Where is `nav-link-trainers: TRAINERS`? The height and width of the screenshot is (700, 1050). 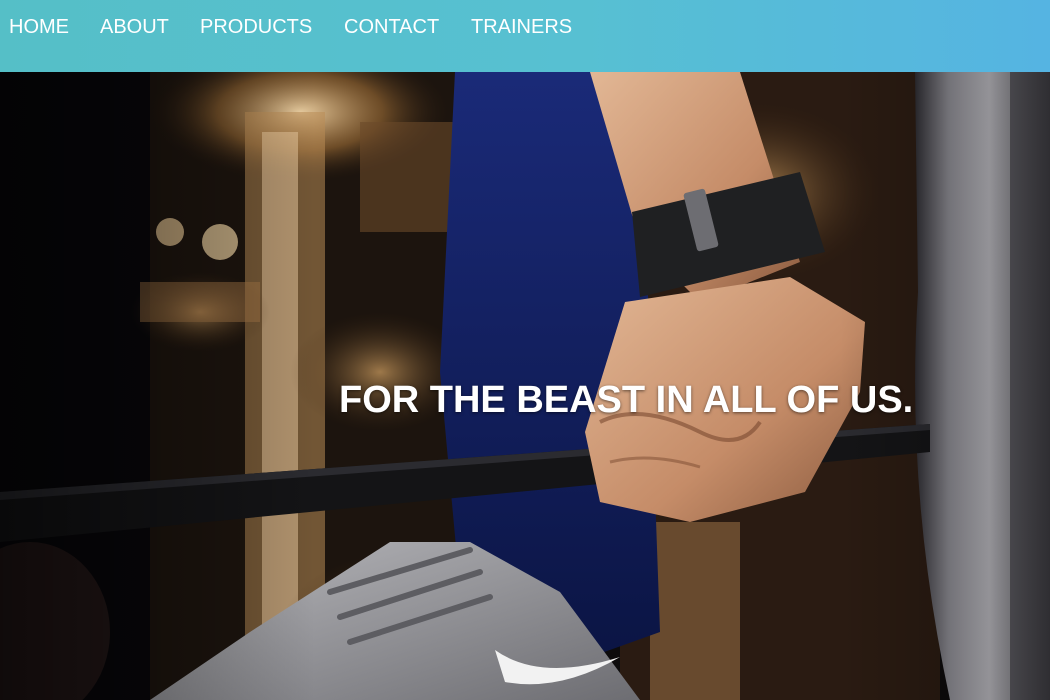
nav-link-trainers: TRAINERS is located at coordinates (521, 27).